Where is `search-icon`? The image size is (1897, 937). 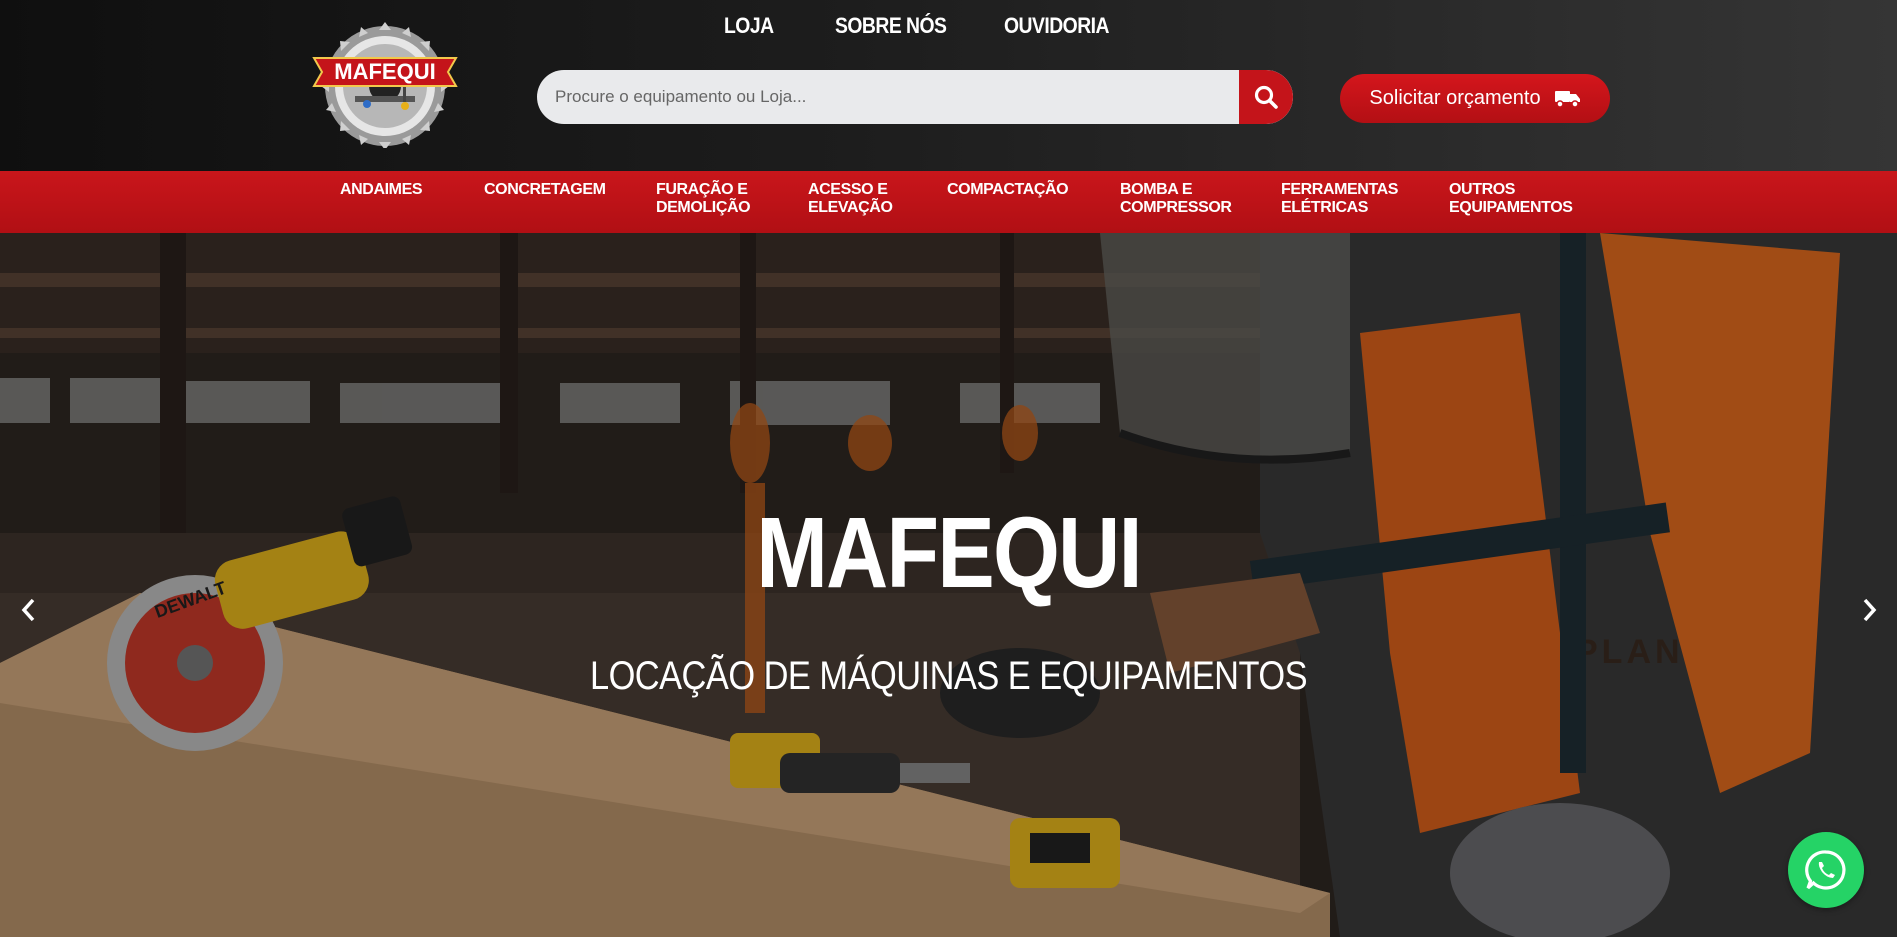 search-icon is located at coordinates (1266, 97).